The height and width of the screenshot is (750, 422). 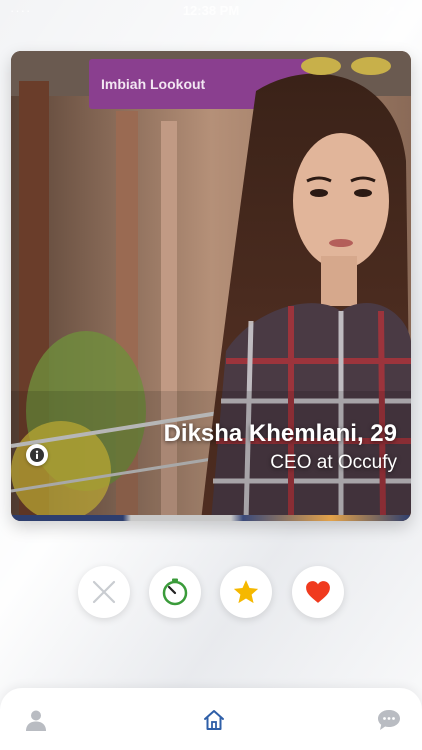 I want to click on card-photo-strip, so click(x=211, y=518).